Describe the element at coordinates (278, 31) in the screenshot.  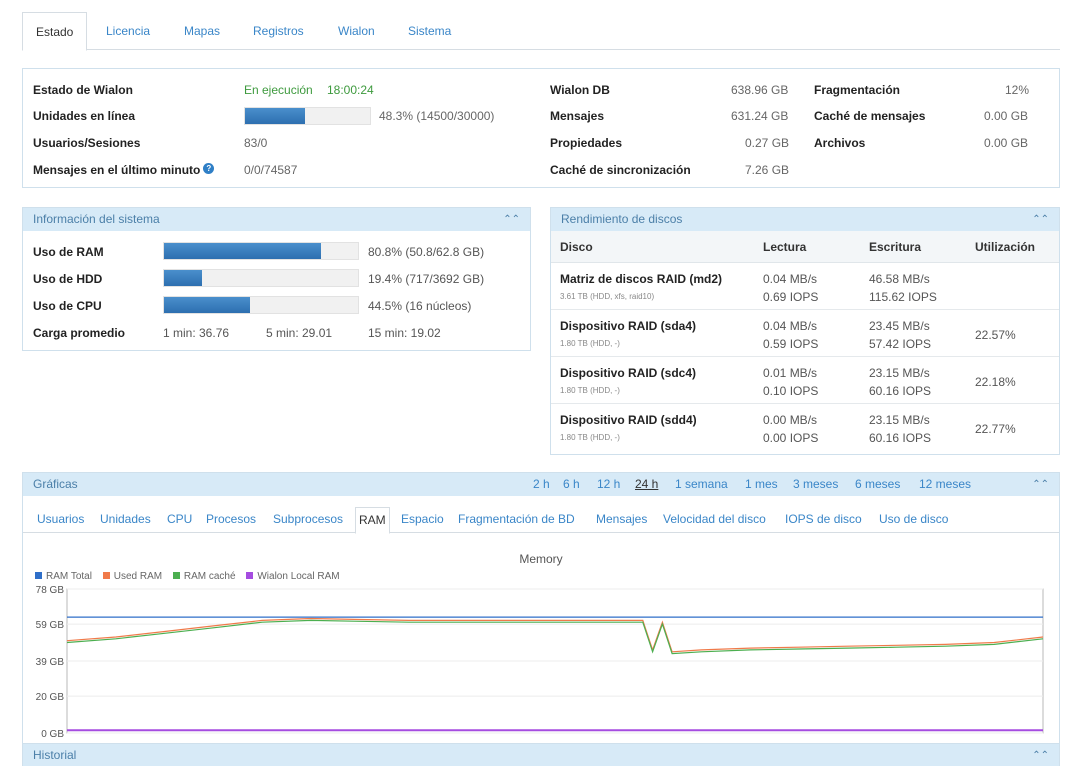
I see `tab-registros: Registros` at that location.